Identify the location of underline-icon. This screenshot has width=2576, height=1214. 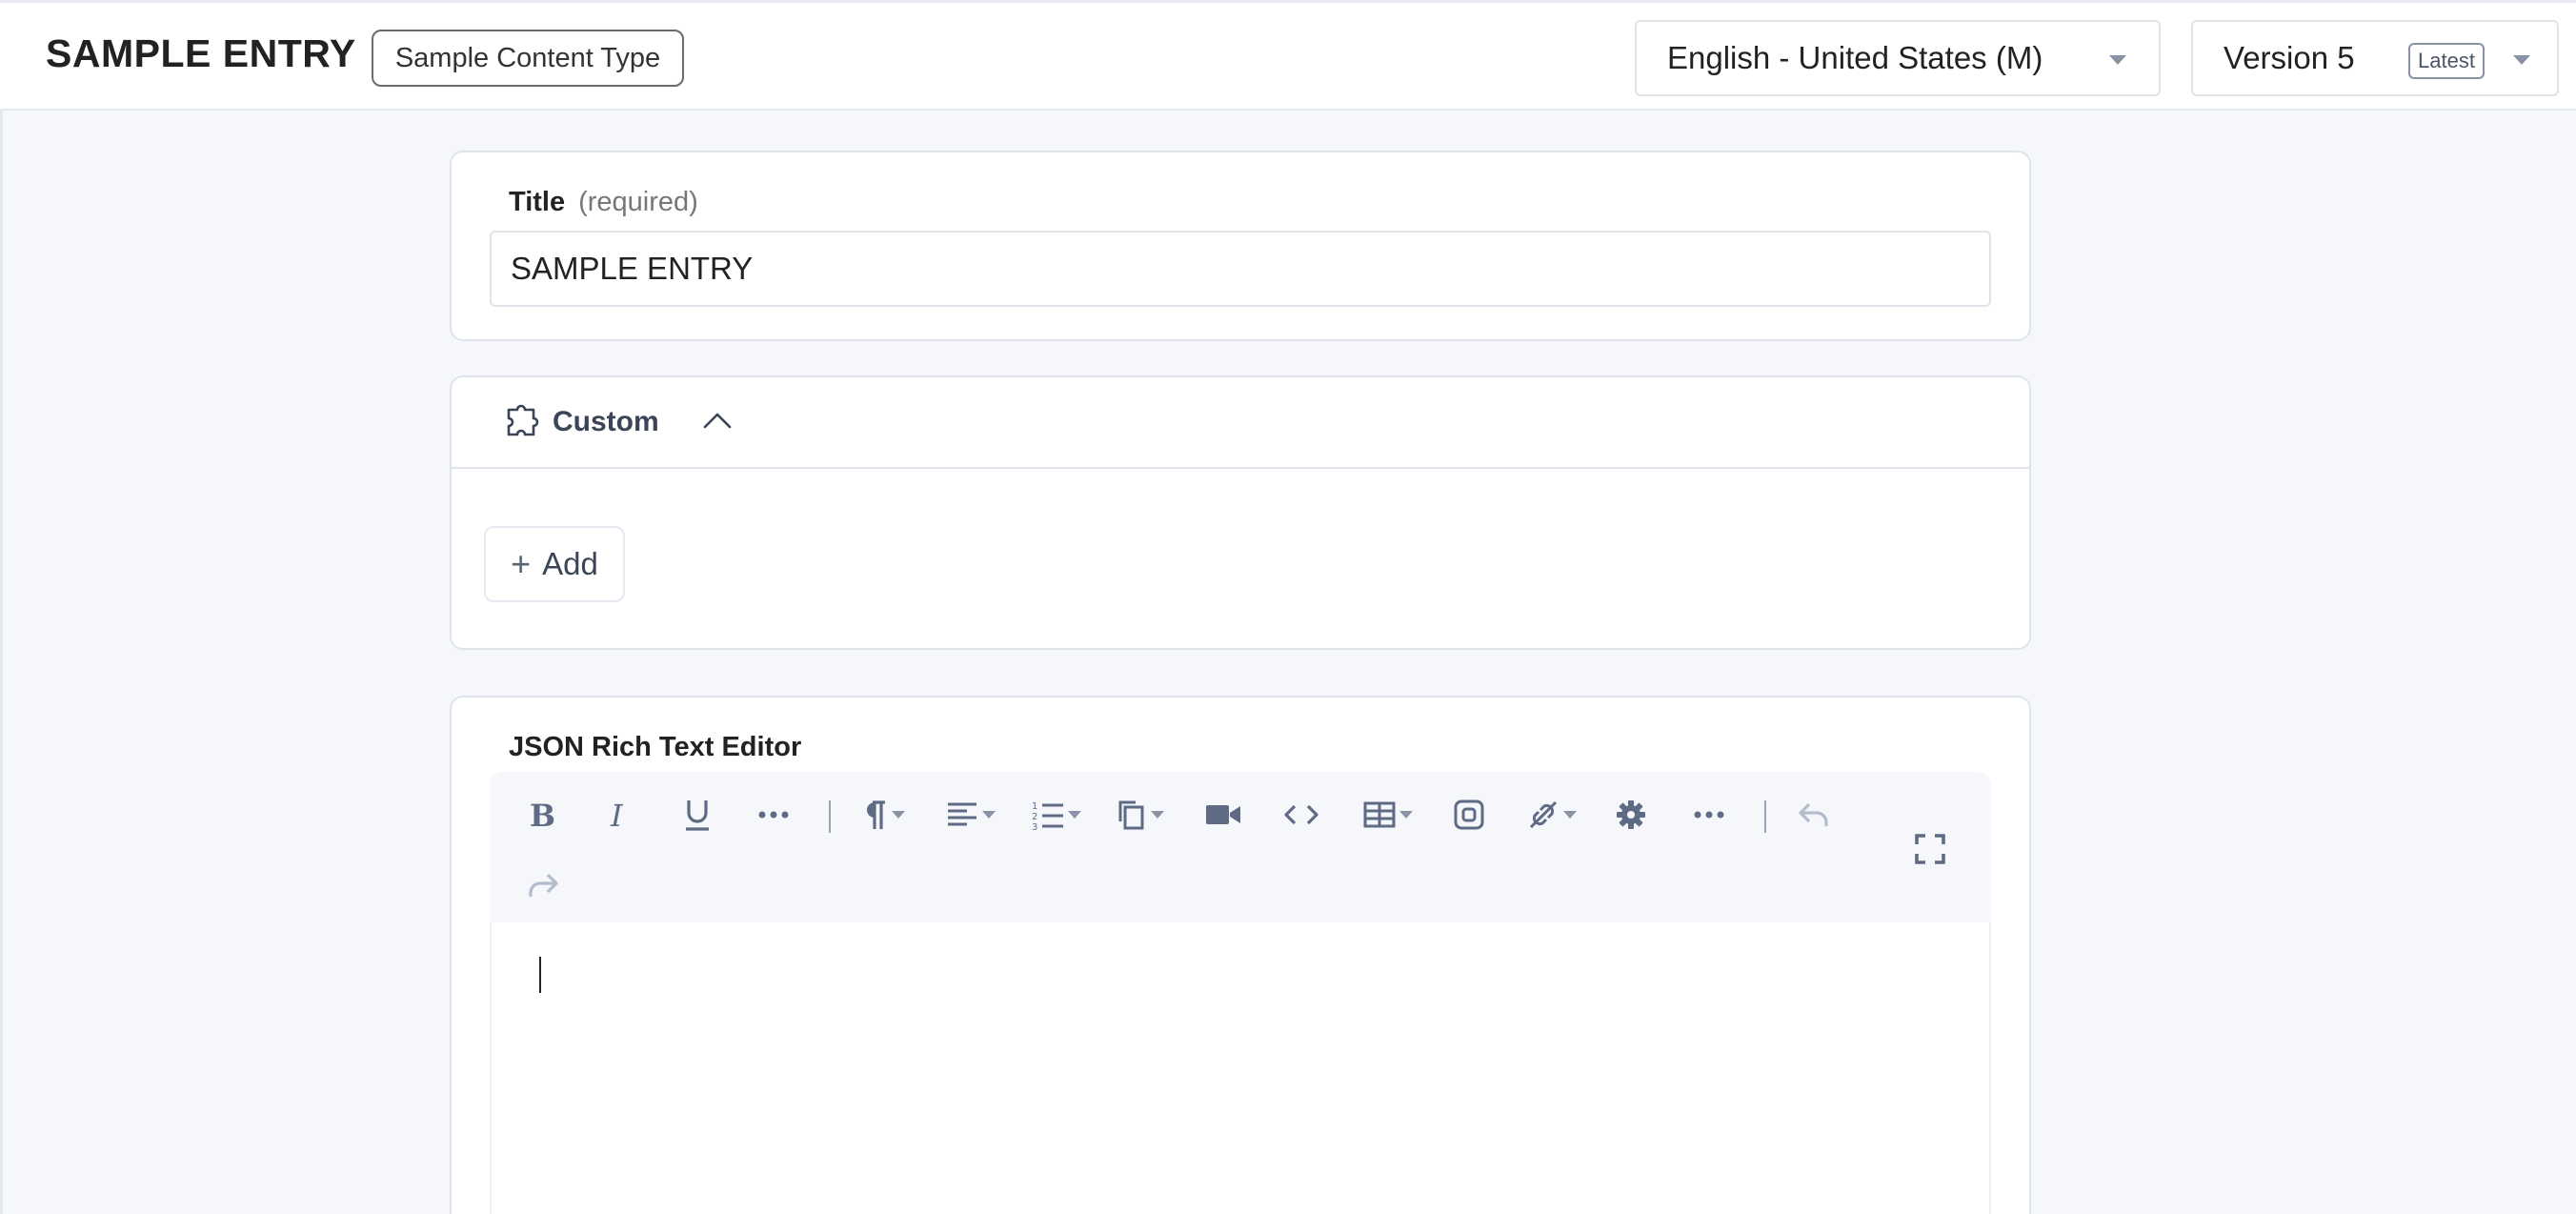
(697, 815).